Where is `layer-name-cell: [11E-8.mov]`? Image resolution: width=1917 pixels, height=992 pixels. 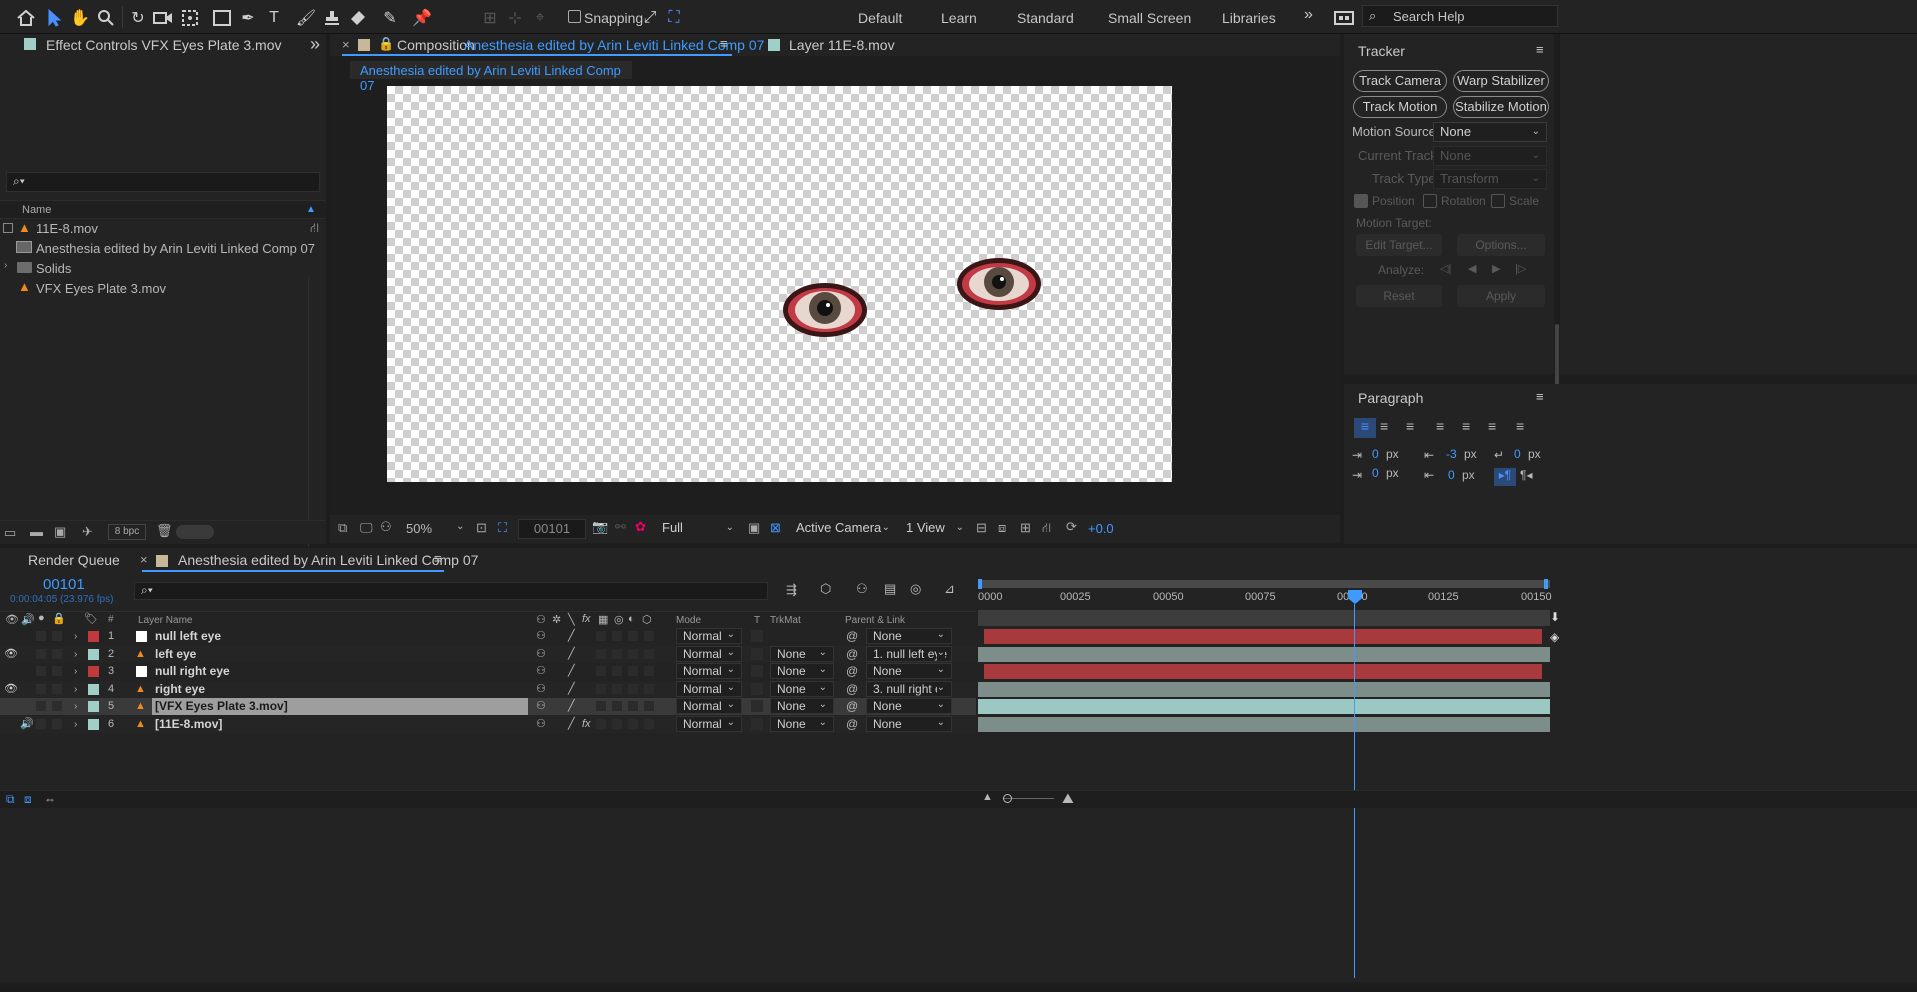 layer-name-cell: [11E-8.mov] is located at coordinates (340, 724).